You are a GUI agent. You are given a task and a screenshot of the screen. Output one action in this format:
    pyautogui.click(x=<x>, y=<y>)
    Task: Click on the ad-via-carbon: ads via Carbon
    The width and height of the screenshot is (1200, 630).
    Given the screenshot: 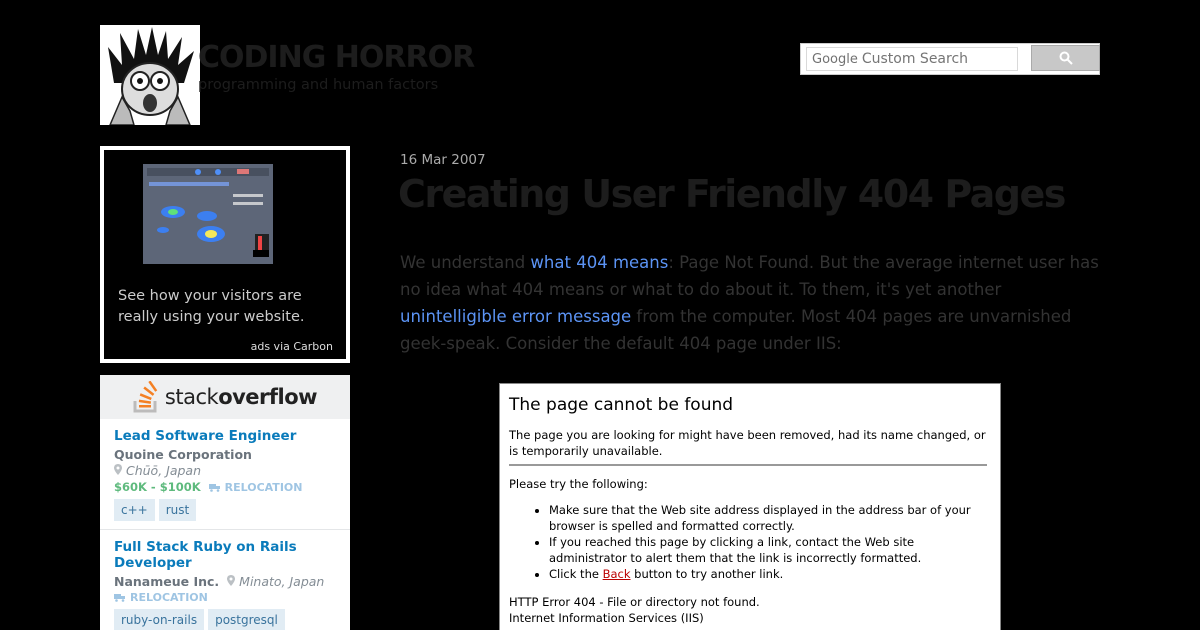 What is the action you would take?
    pyautogui.click(x=292, y=346)
    